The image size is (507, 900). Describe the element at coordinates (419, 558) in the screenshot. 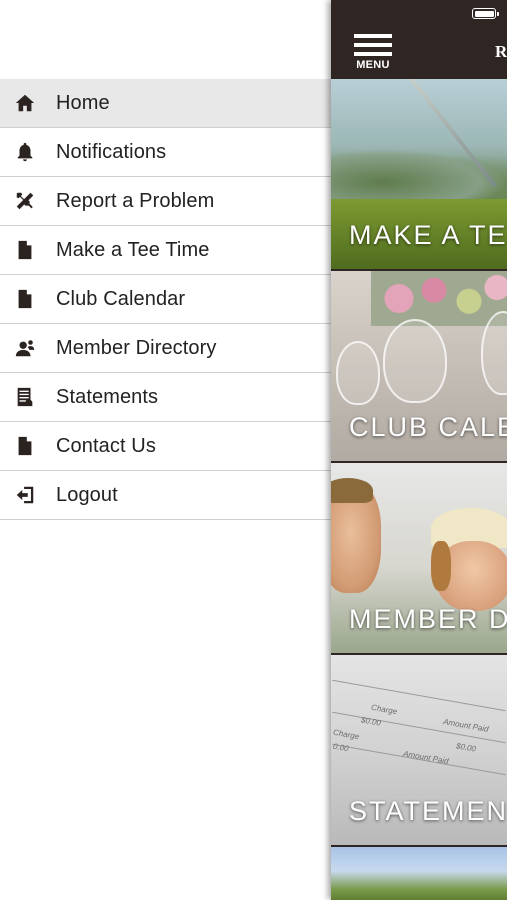

I see `tile-member-directory: MEMBER D` at that location.